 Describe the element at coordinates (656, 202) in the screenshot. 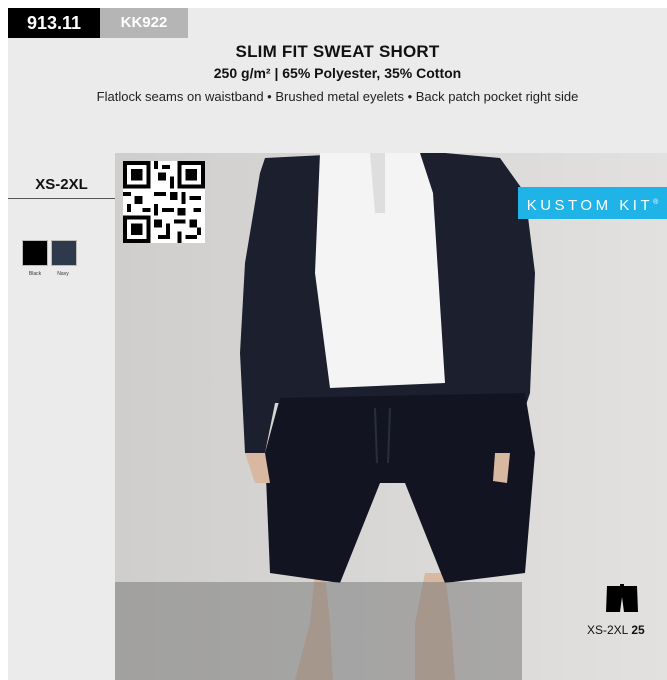

I see `brand-logo-mark: ®` at that location.